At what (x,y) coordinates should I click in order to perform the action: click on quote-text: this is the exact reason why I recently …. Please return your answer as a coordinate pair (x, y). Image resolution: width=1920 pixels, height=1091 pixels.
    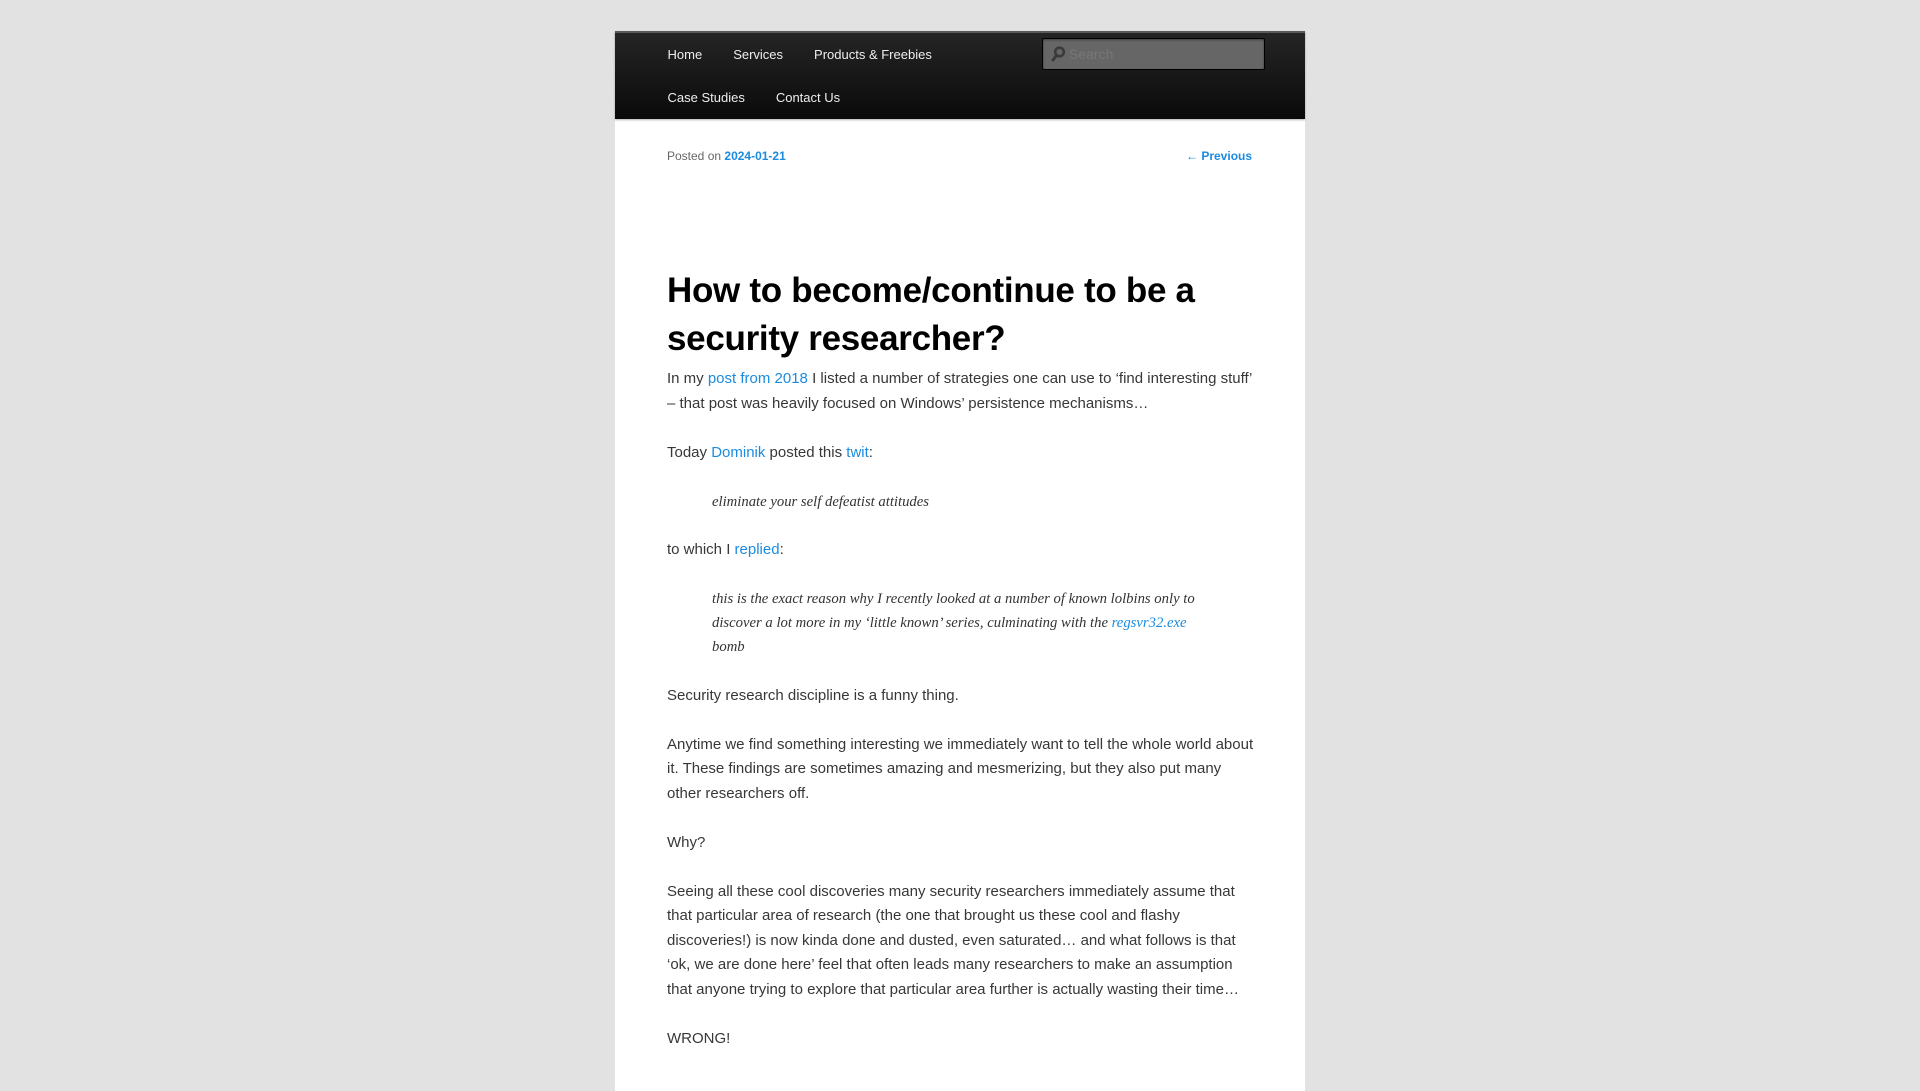
    Looking at the image, I should click on (962, 623).